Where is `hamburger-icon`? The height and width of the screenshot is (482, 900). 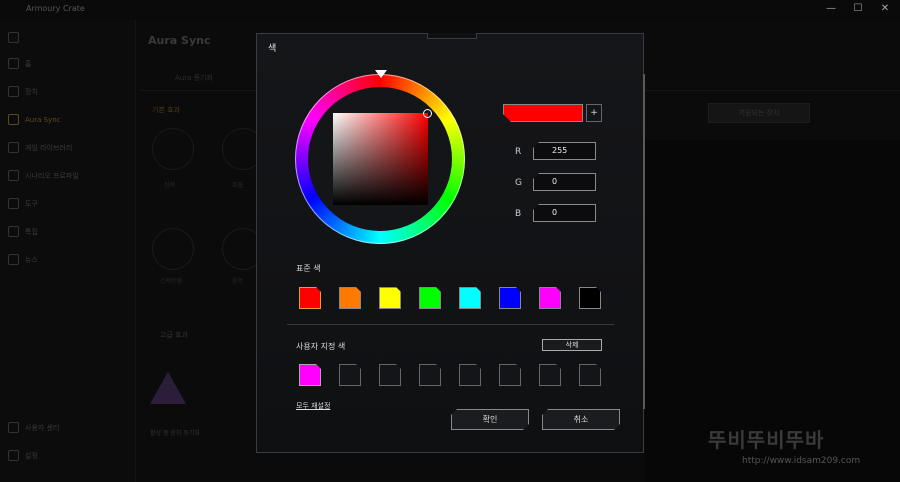 hamburger-icon is located at coordinates (13, 37).